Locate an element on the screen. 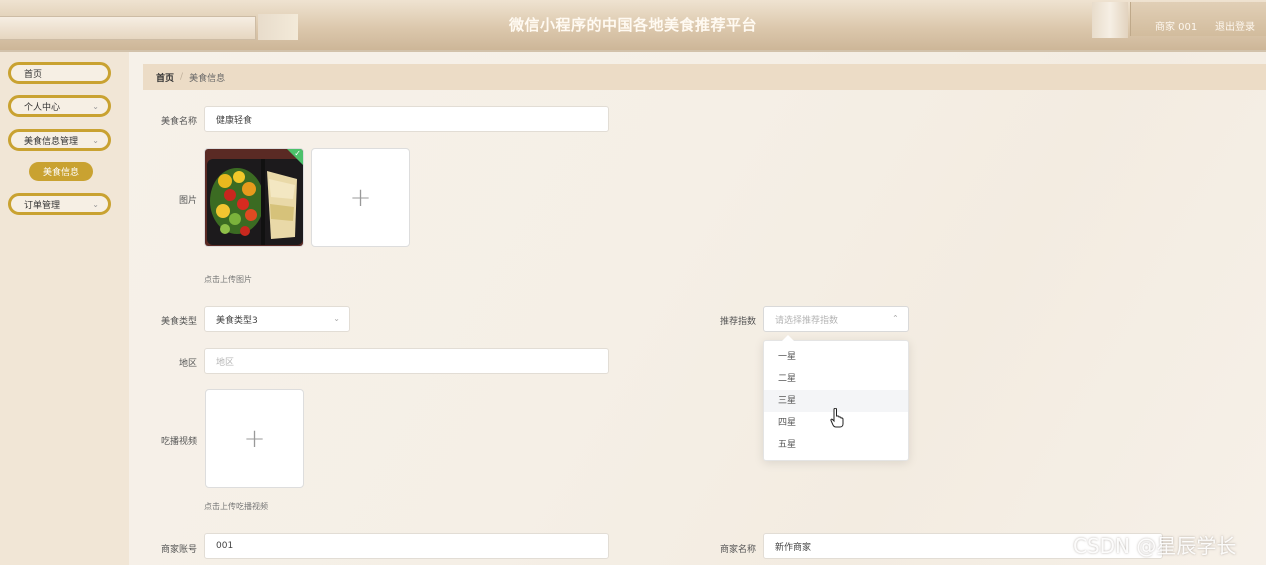 This screenshot has height=565, width=1266. logout-link: 退出登录 is located at coordinates (1235, 25).